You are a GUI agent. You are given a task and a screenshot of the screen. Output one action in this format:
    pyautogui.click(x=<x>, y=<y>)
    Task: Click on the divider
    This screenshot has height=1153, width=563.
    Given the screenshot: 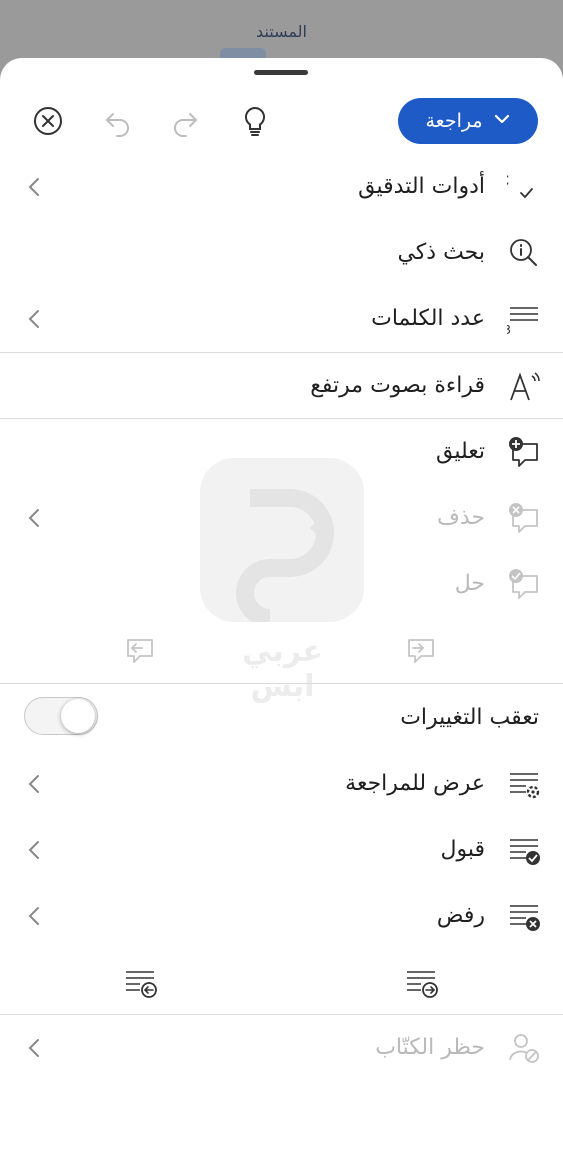 What is the action you would take?
    pyautogui.click(x=281, y=683)
    